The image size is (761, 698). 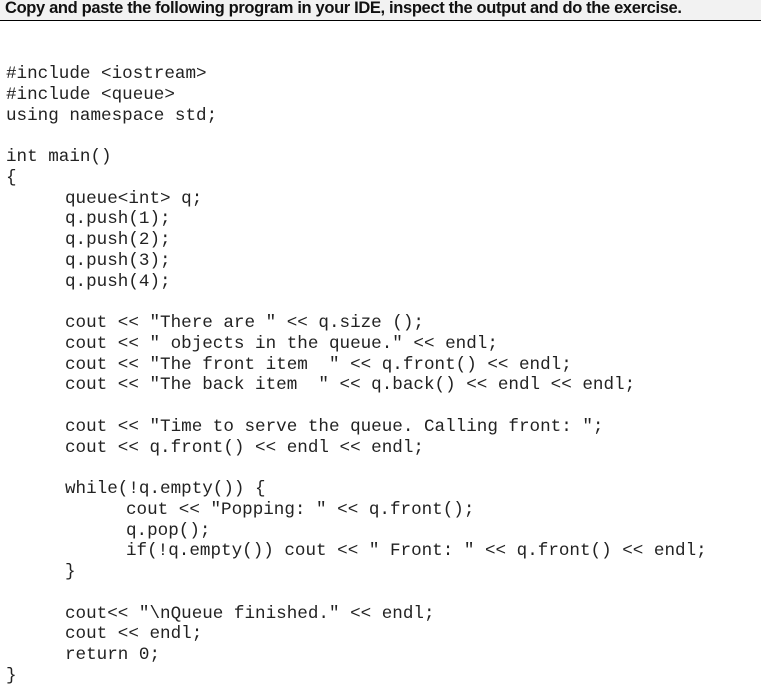 What do you see at coordinates (11, 177) in the screenshot?
I see `code-line: {` at bounding box center [11, 177].